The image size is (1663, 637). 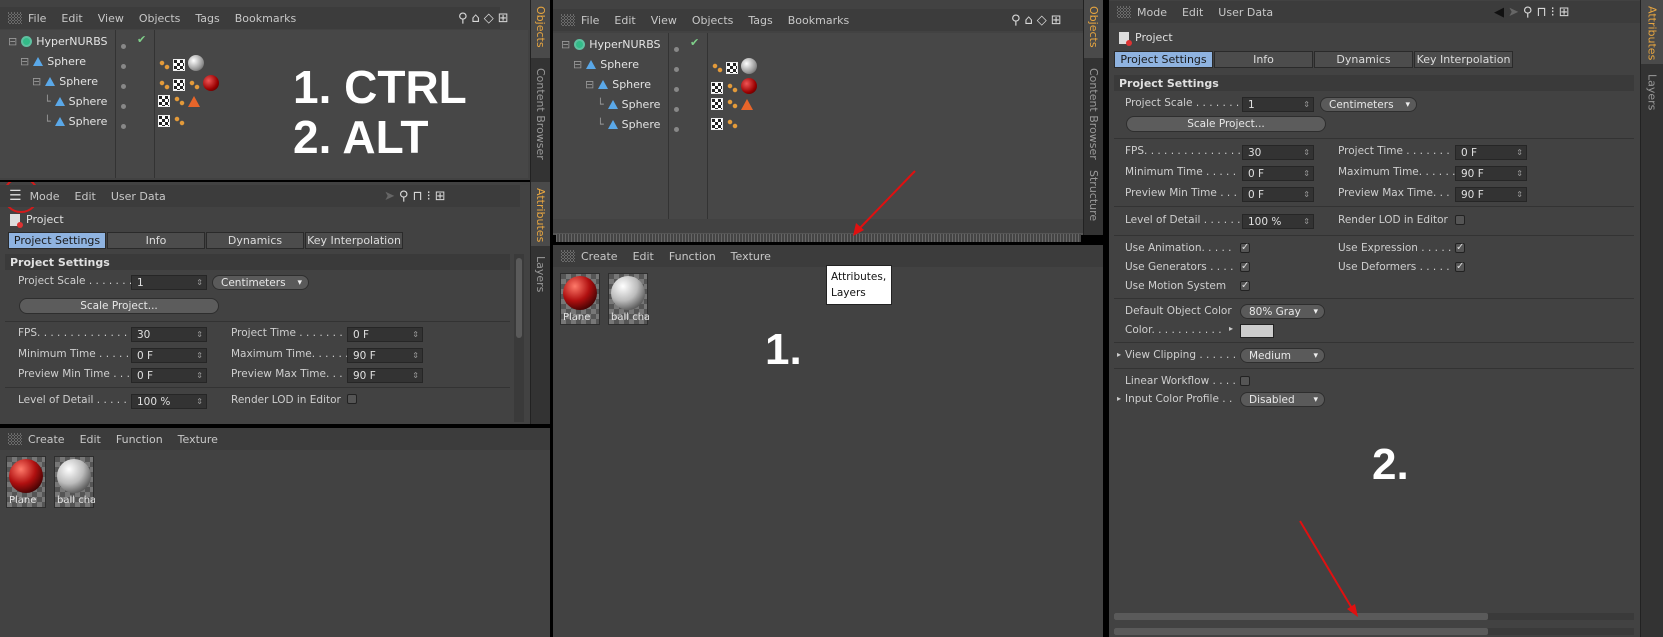 What do you see at coordinates (1460, 220) in the screenshot?
I see `render-lod-checkbox` at bounding box center [1460, 220].